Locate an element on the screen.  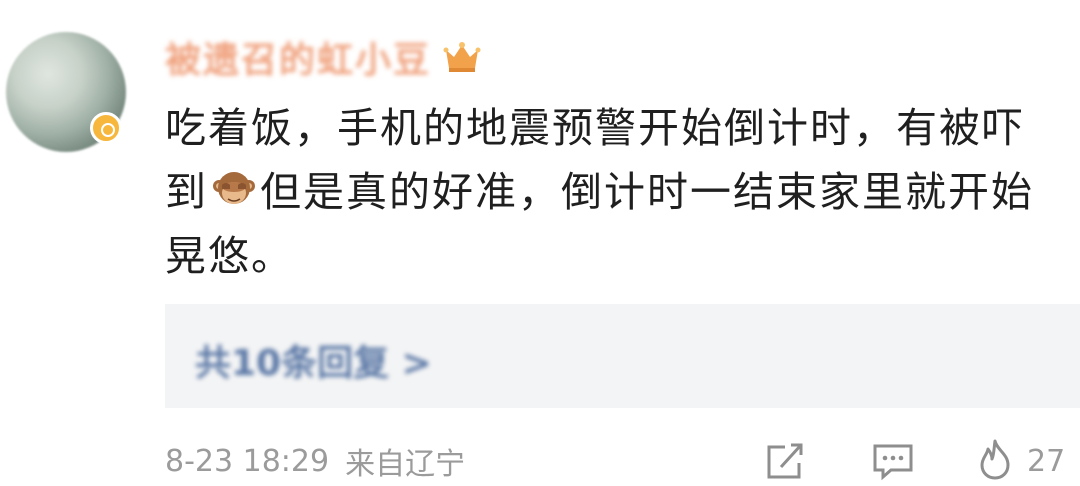
avatar is located at coordinates (66, 92).